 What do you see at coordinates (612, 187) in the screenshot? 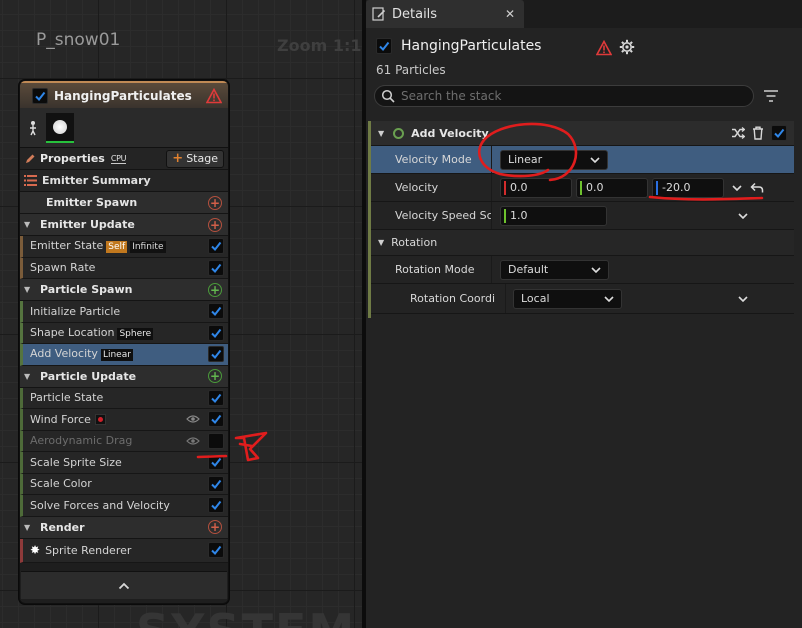
I see `velocity-y-field: 0.0` at bounding box center [612, 187].